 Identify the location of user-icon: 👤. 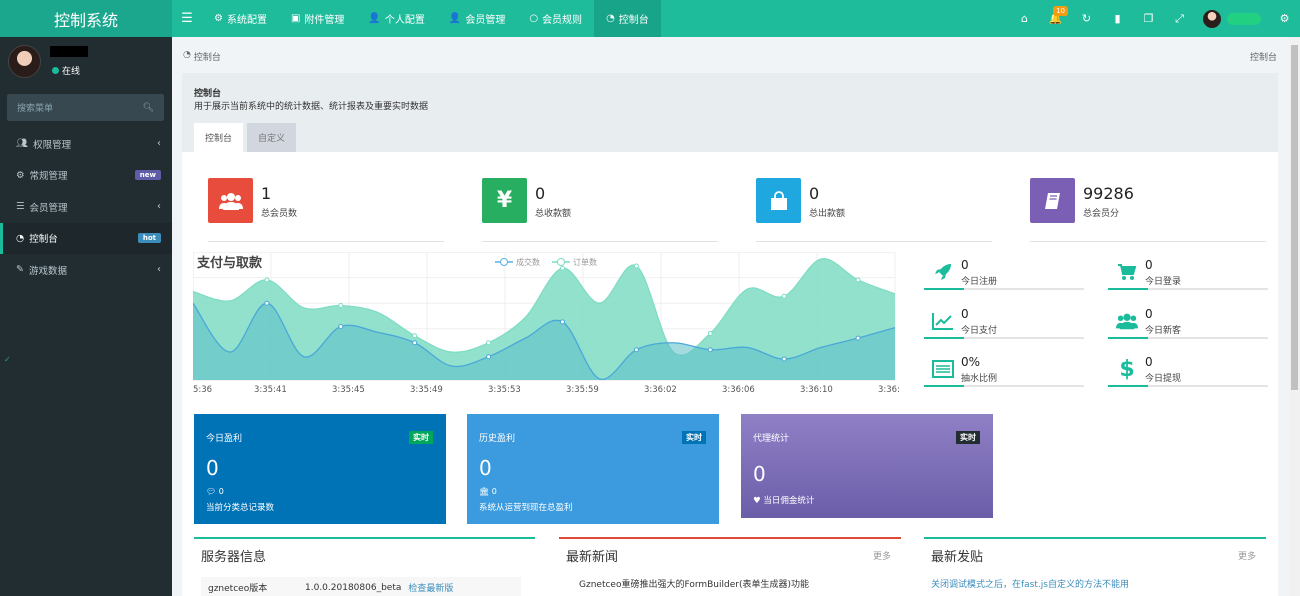
(455, 18).